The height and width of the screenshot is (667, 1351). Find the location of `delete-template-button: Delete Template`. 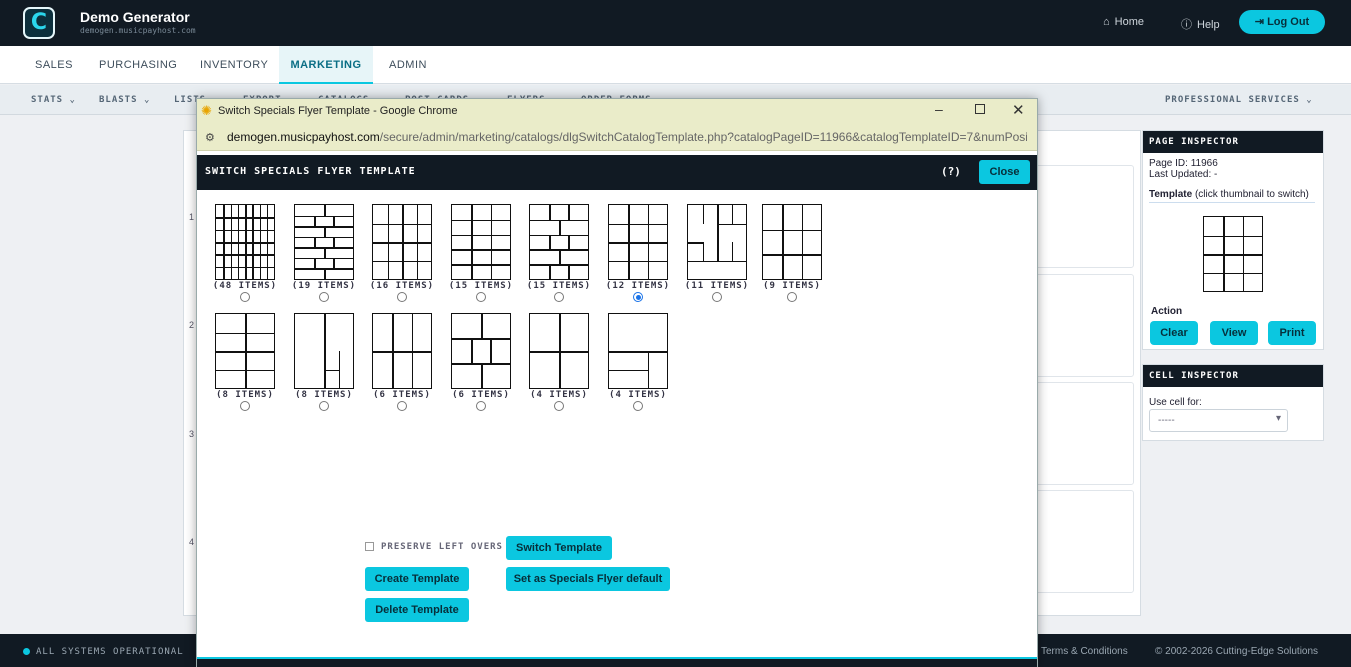

delete-template-button: Delete Template is located at coordinates (417, 610).